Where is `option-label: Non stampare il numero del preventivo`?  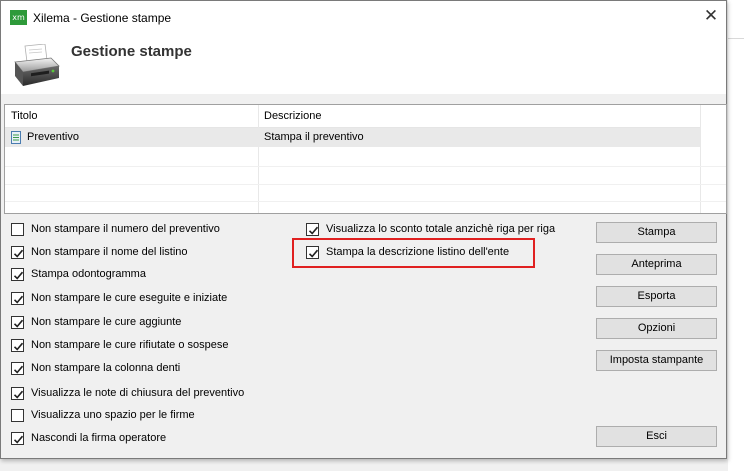
option-label: Non stampare il numero del preventivo is located at coordinates (125, 229).